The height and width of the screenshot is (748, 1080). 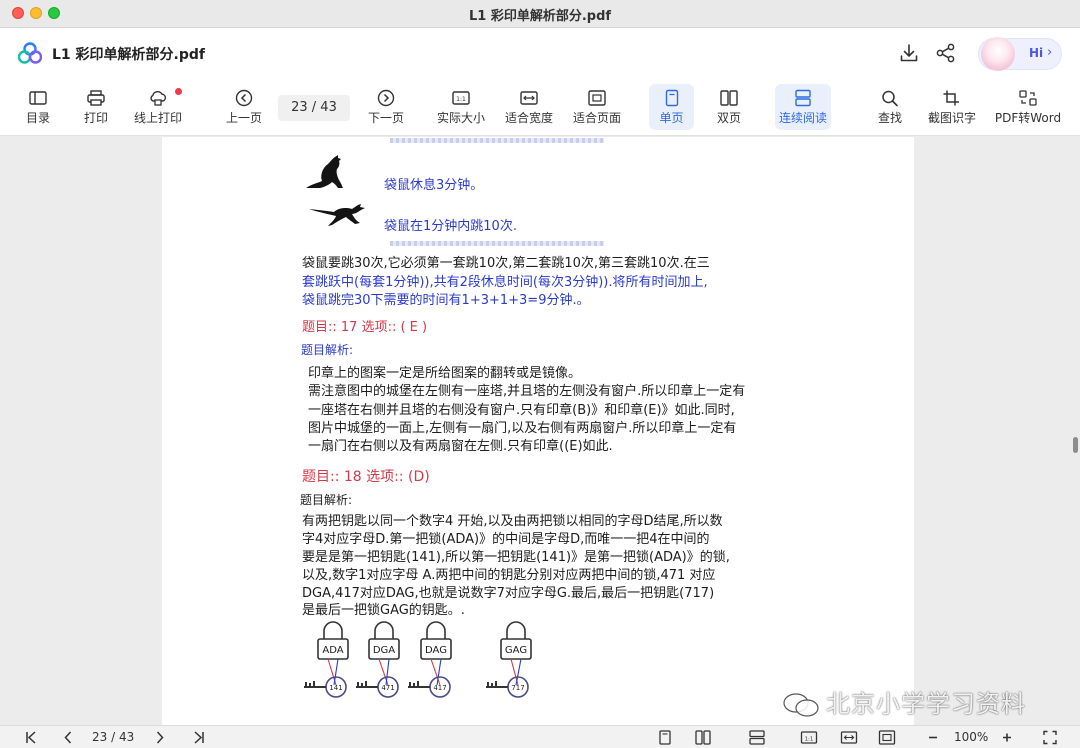 I want to click on lock-label: ADA, so click(x=332, y=650).